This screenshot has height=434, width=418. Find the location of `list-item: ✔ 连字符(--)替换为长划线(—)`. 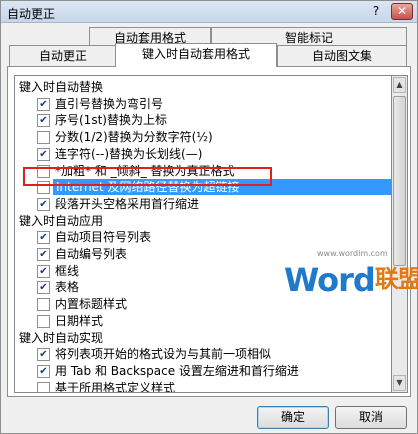

list-item: ✔ 连字符(--)替换为长划线(—) is located at coordinates (214, 154).